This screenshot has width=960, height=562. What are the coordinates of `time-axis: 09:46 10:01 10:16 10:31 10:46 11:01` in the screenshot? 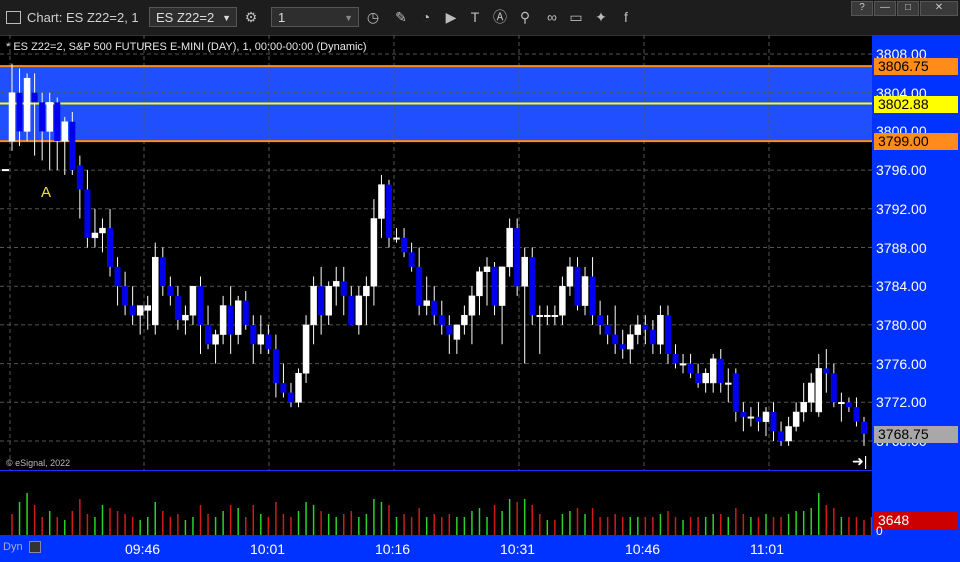 It's located at (436, 548).